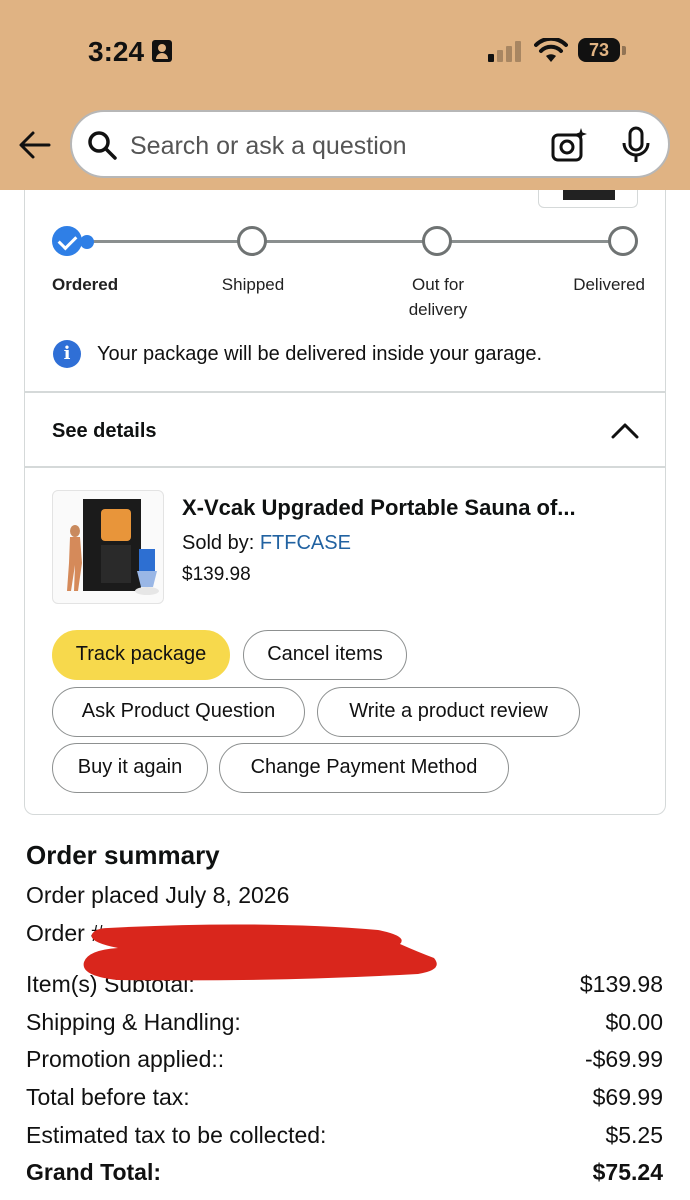 This screenshot has width=690, height=1200. Describe the element at coordinates (108, 1097) in the screenshot. I see `total-before-tax-label: Total before tax:` at that location.